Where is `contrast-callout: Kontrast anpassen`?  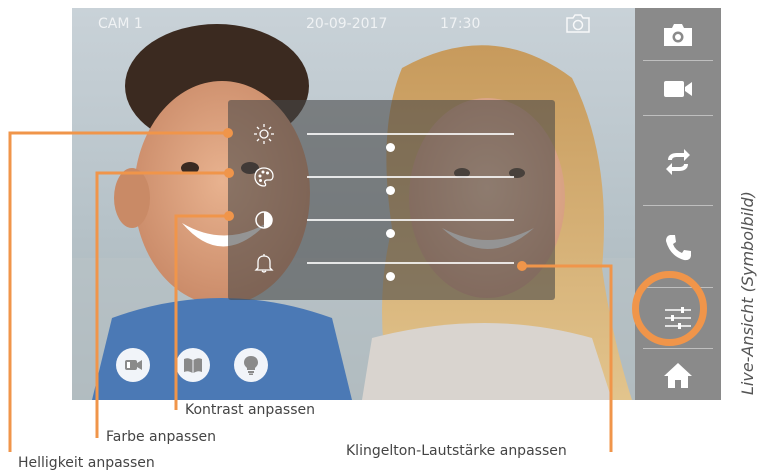 contrast-callout: Kontrast anpassen is located at coordinates (250, 410).